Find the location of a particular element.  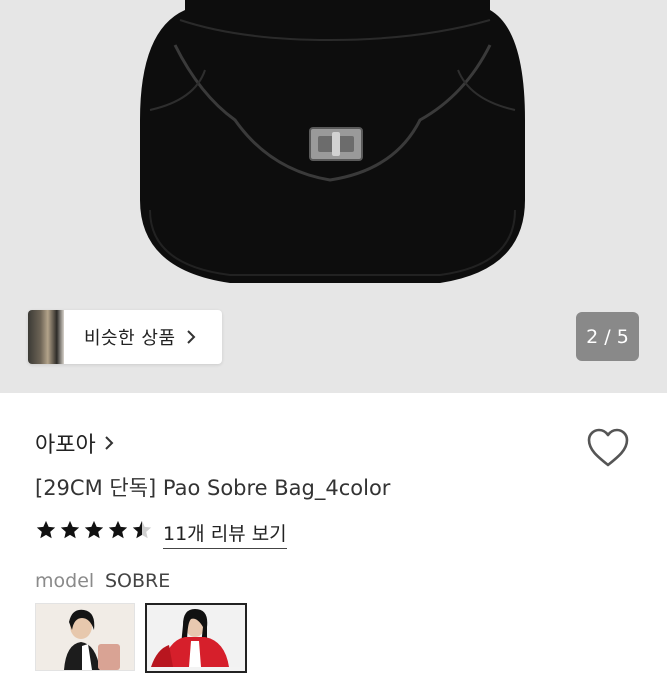

brand-link: 아포아 is located at coordinates (74, 443).